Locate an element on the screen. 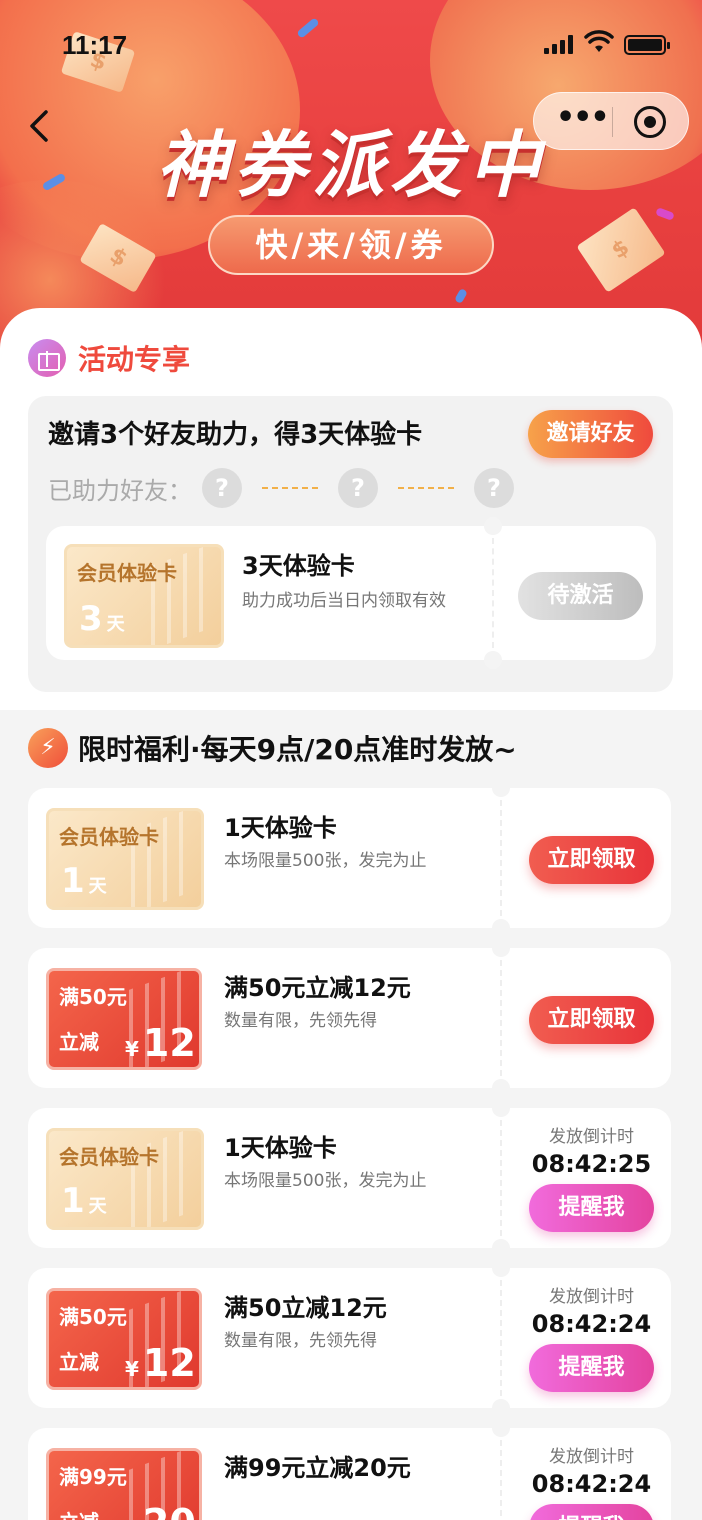 This screenshot has height=1520, width=702. lightning-icon: ⚡ is located at coordinates (48, 748).